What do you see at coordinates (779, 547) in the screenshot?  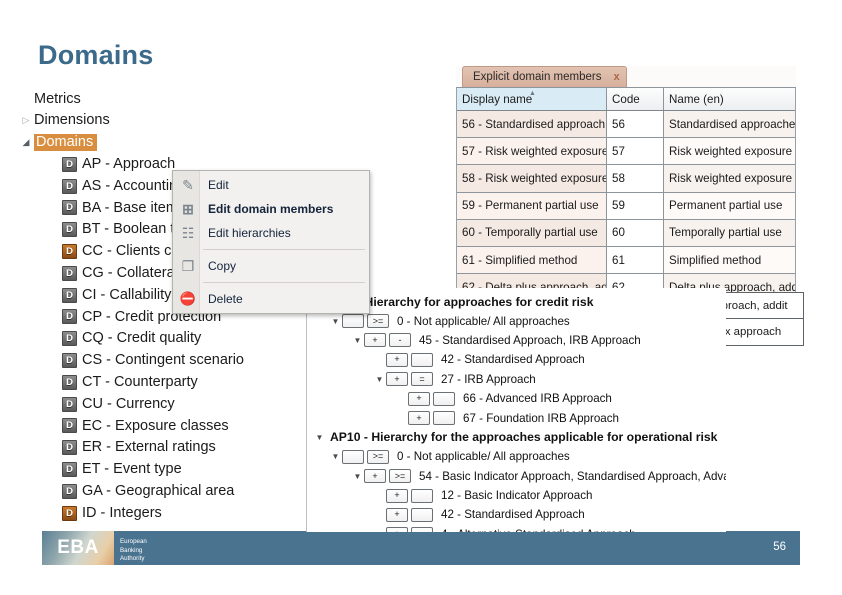 I see `page-number: 56` at bounding box center [779, 547].